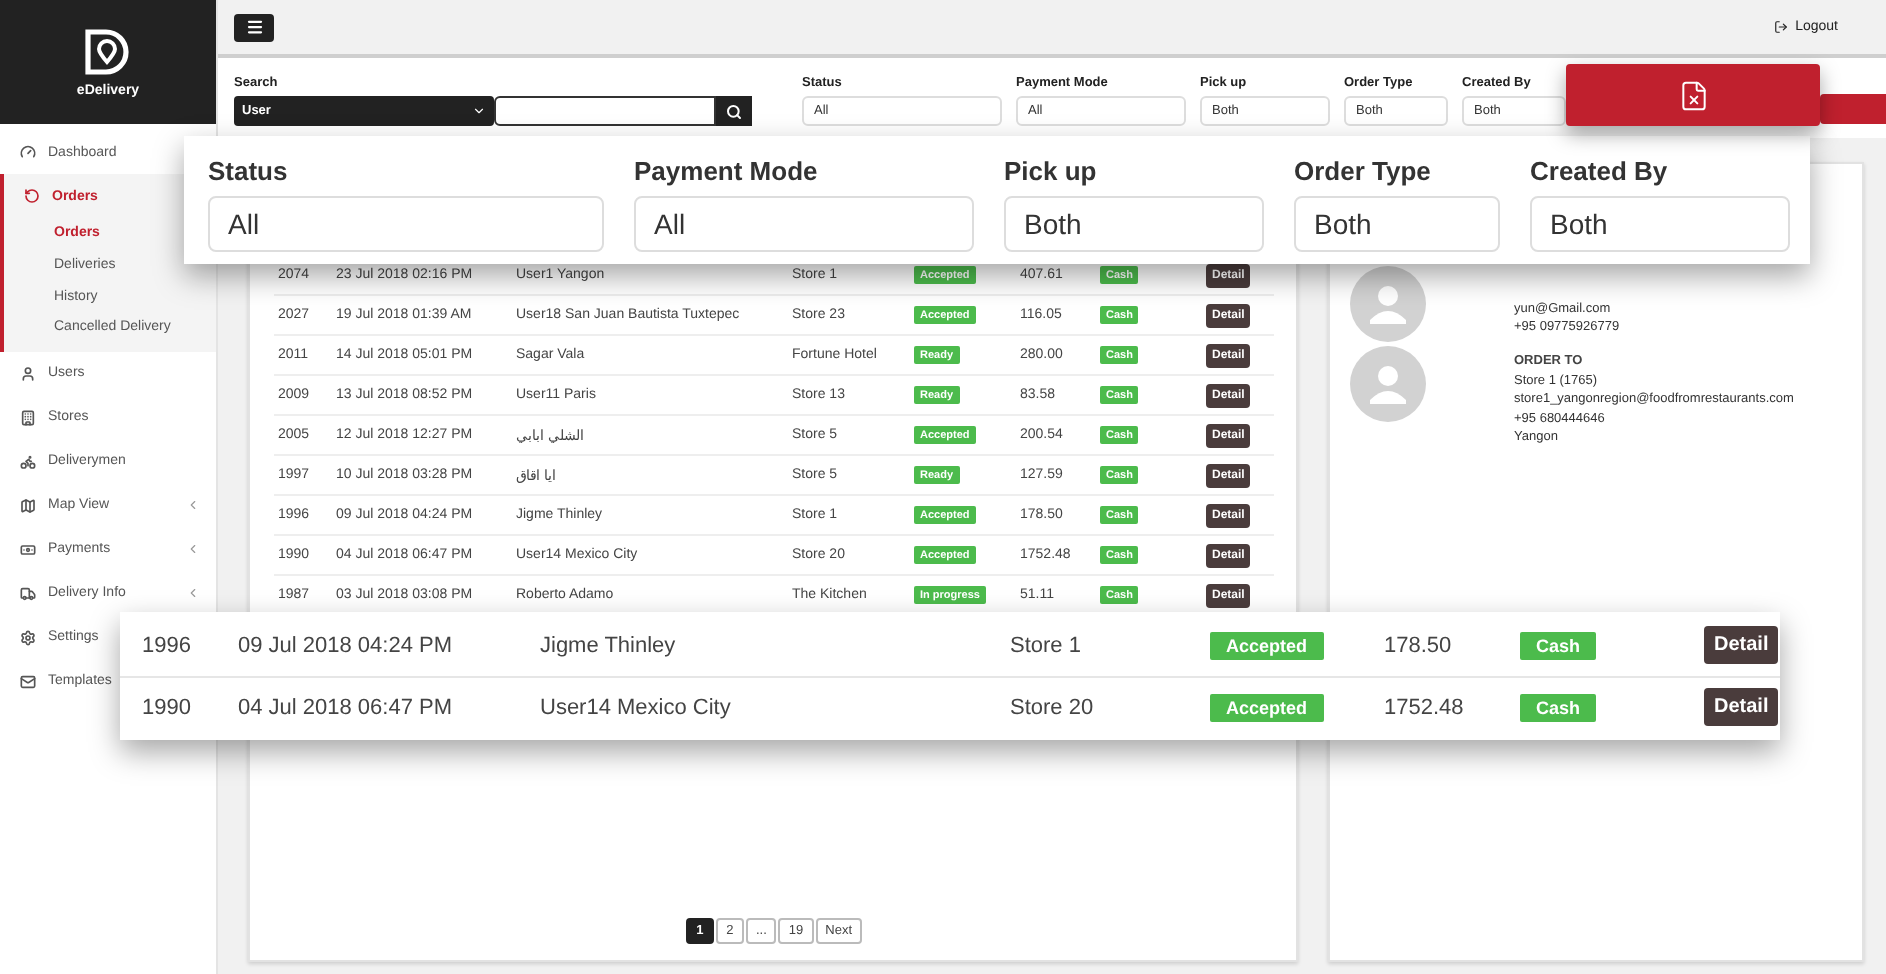 Image resolution: width=1886 pixels, height=974 pixels. I want to click on order-amount: 178.50, so click(1419, 645).